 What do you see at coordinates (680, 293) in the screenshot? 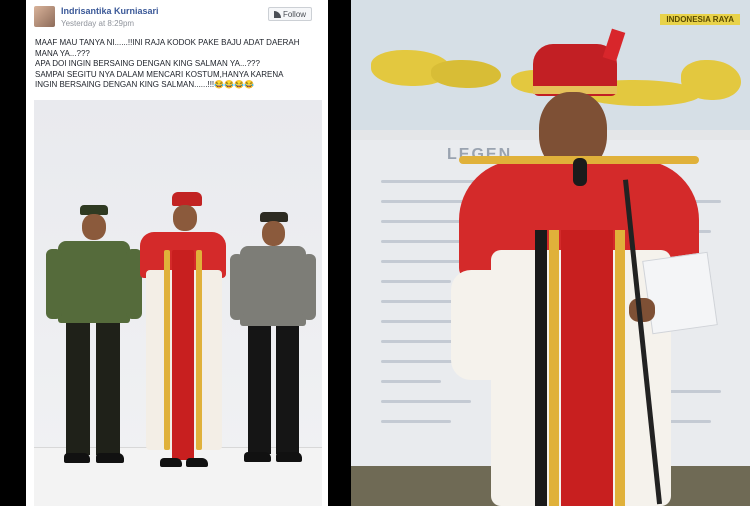
I see `speech-paper` at bounding box center [680, 293].